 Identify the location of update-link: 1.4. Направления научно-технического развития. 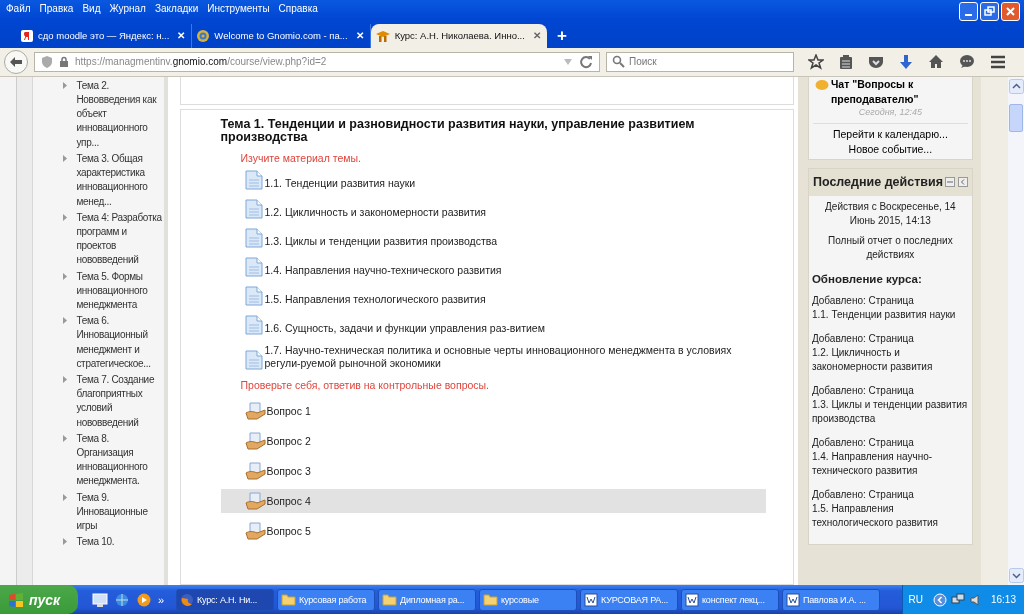
(890, 463).